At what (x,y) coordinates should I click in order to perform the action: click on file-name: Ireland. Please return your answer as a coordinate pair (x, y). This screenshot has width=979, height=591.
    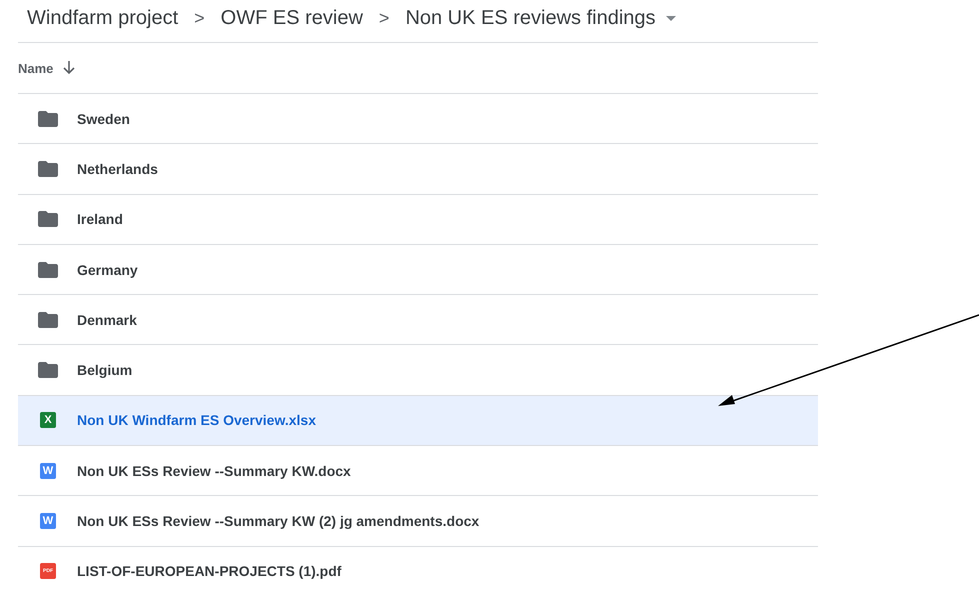
    Looking at the image, I should click on (100, 219).